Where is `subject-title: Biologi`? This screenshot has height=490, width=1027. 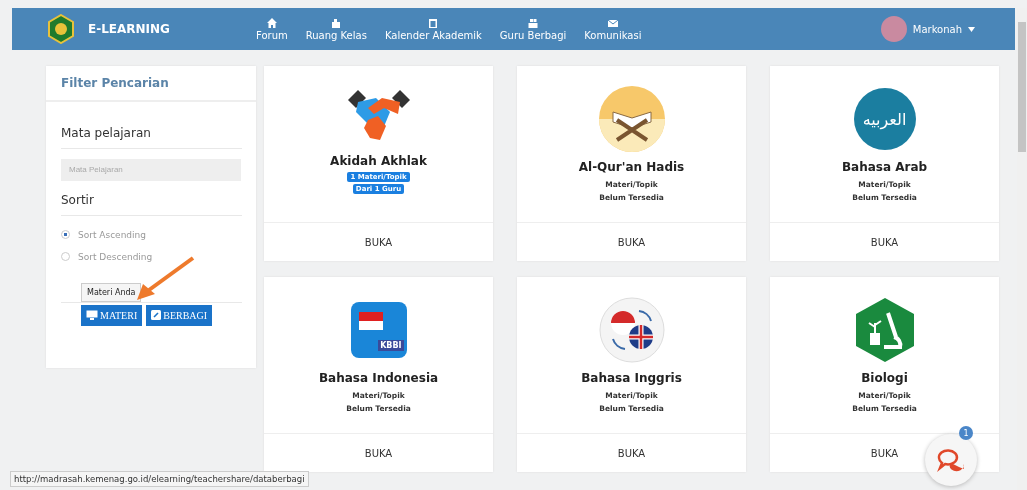 subject-title: Biologi is located at coordinates (884, 378).